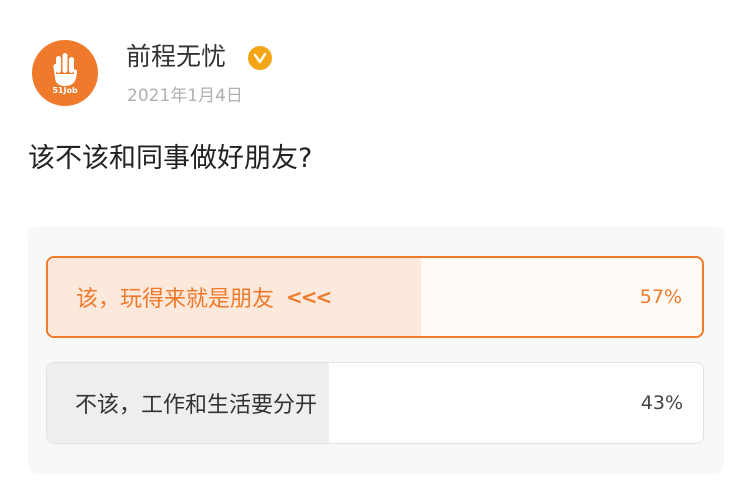 This screenshot has height=486, width=752. I want to click on account-avatar: 51Job, so click(65, 73).